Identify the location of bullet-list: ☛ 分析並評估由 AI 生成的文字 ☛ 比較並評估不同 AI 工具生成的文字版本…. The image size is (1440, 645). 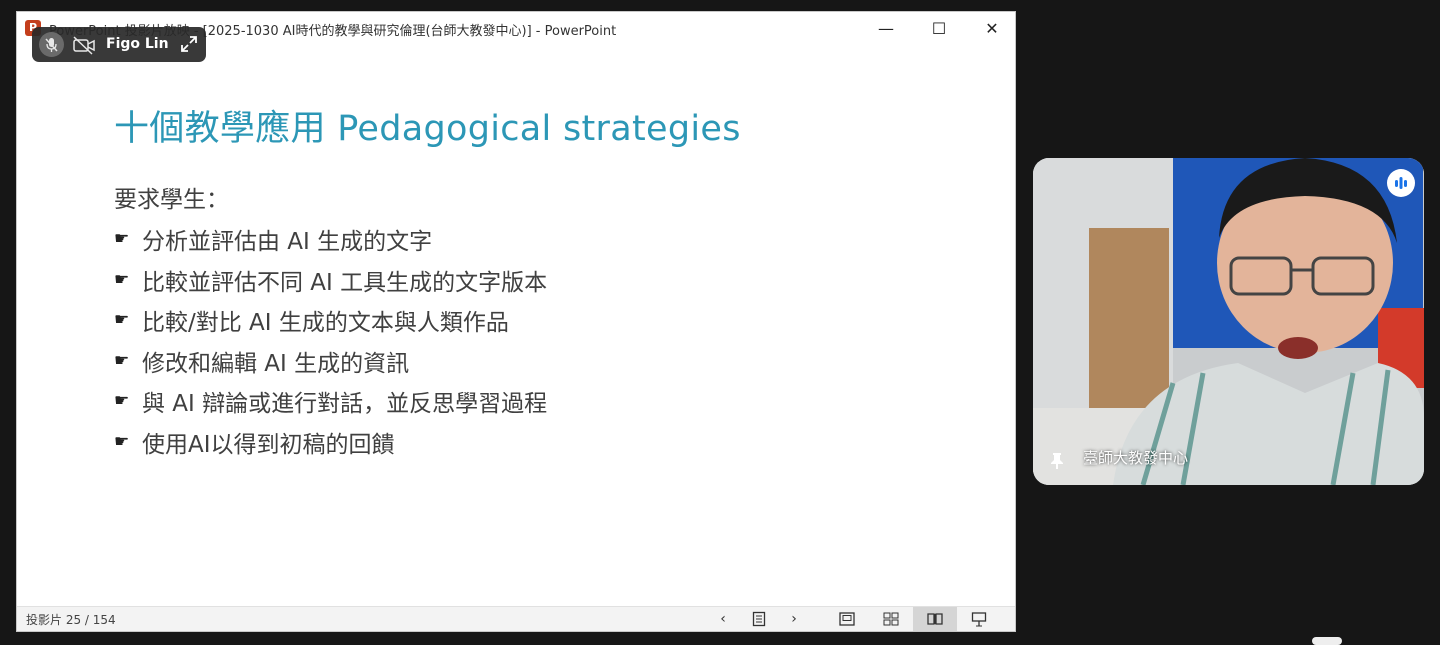
(330, 340).